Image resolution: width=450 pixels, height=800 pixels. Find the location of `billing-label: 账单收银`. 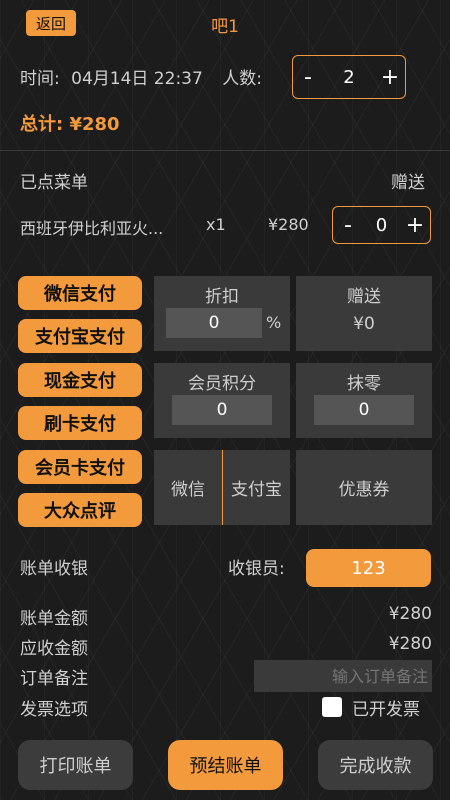

billing-label: 账单收银 is located at coordinates (54, 569).